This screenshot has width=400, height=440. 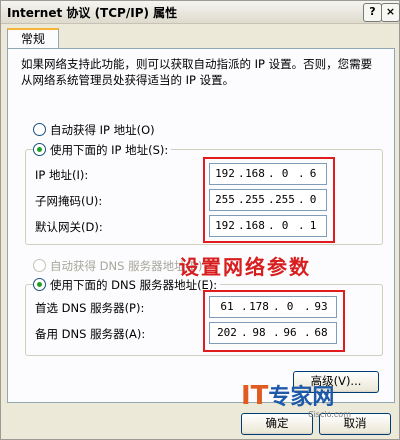 I want to click on manual-ip-label: 使用下面的 IP 地址(S):, so click(x=109, y=150).